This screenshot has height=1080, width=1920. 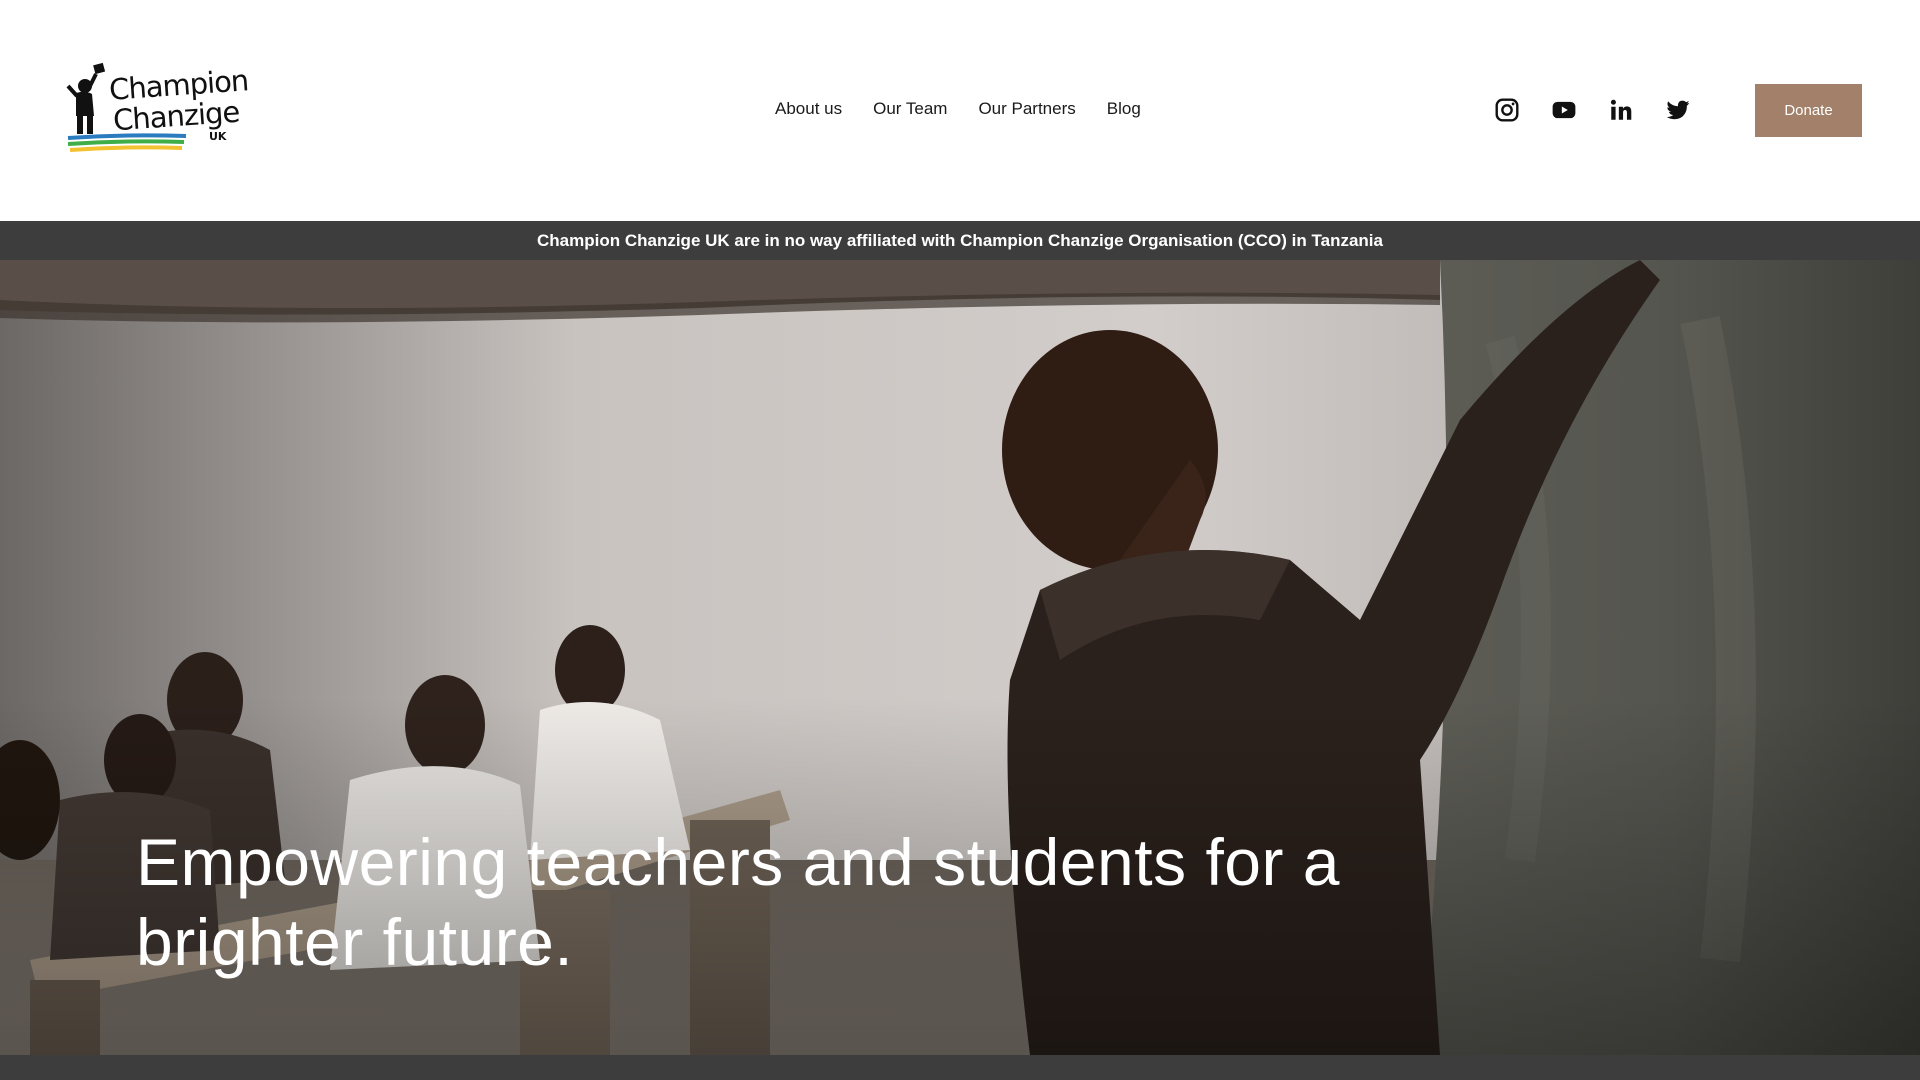 What do you see at coordinates (910, 109) in the screenshot?
I see `nav-link-our-team: Our Team` at bounding box center [910, 109].